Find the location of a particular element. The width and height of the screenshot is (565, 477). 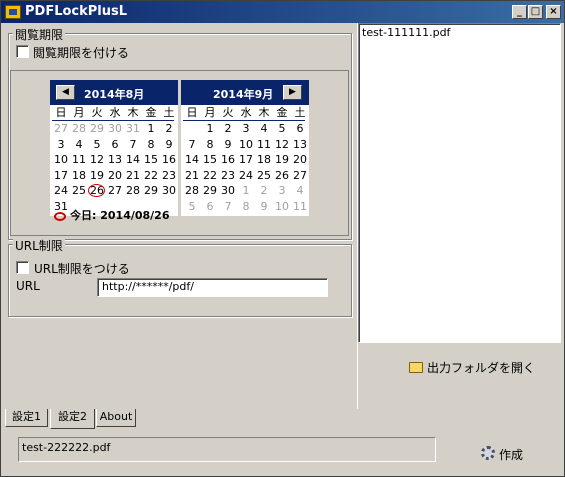

file-list-item: test-111111.pdf is located at coordinates (406, 32).